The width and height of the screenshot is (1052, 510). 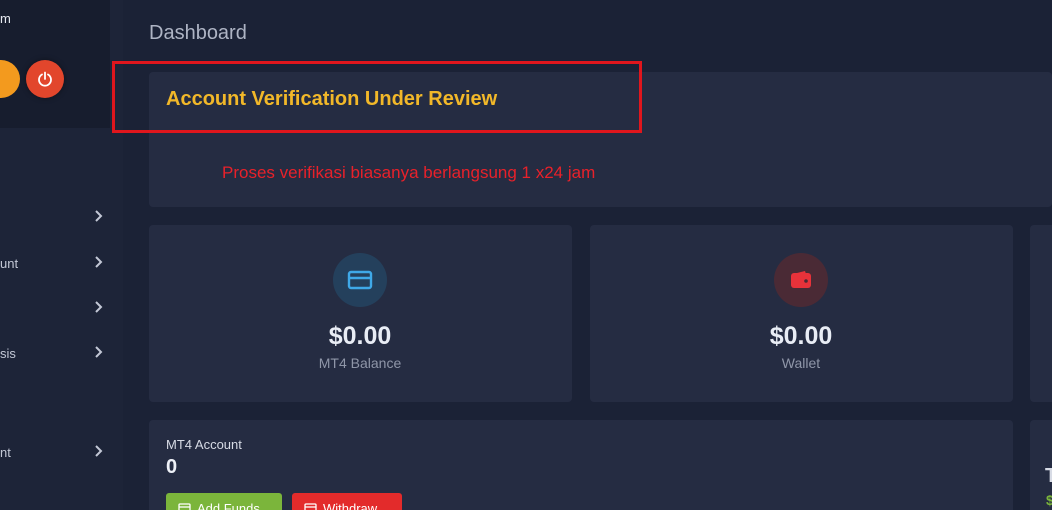 What do you see at coordinates (801, 280) in the screenshot?
I see `wallet-icon` at bounding box center [801, 280].